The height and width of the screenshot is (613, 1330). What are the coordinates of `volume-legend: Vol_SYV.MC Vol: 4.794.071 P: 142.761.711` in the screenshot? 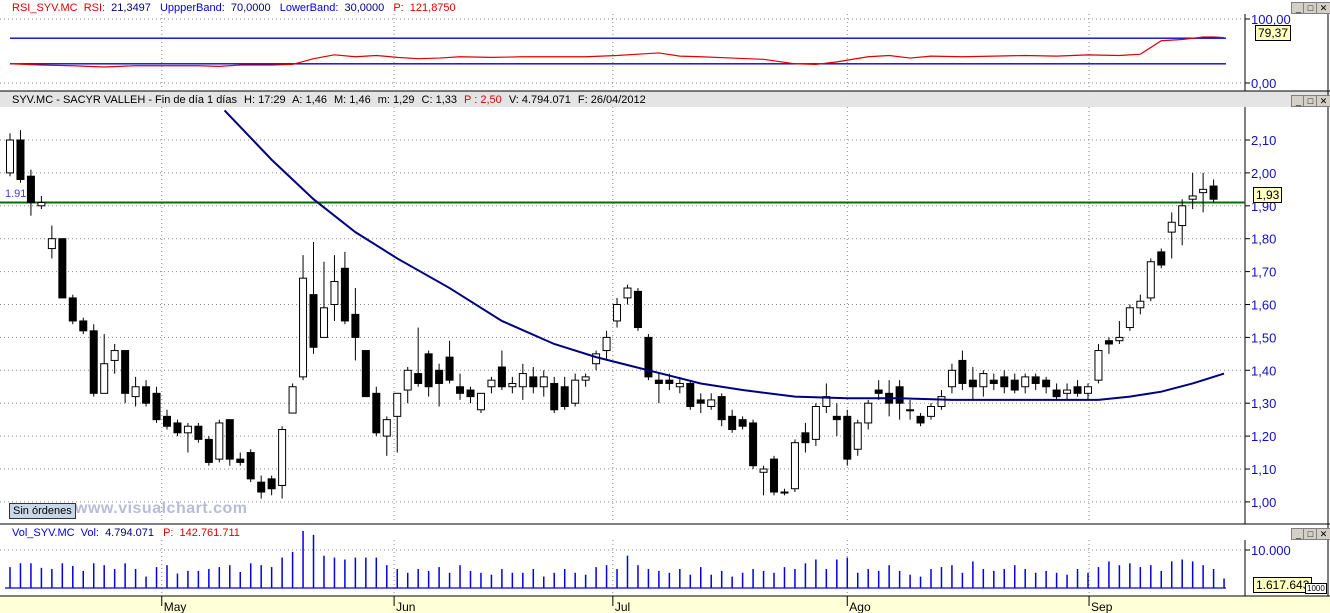 It's located at (126, 533).